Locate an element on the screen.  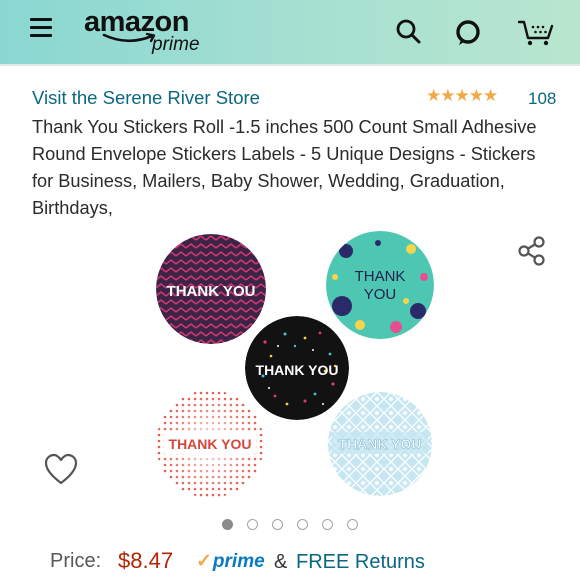
rating-count: 108 is located at coordinates (542, 98).